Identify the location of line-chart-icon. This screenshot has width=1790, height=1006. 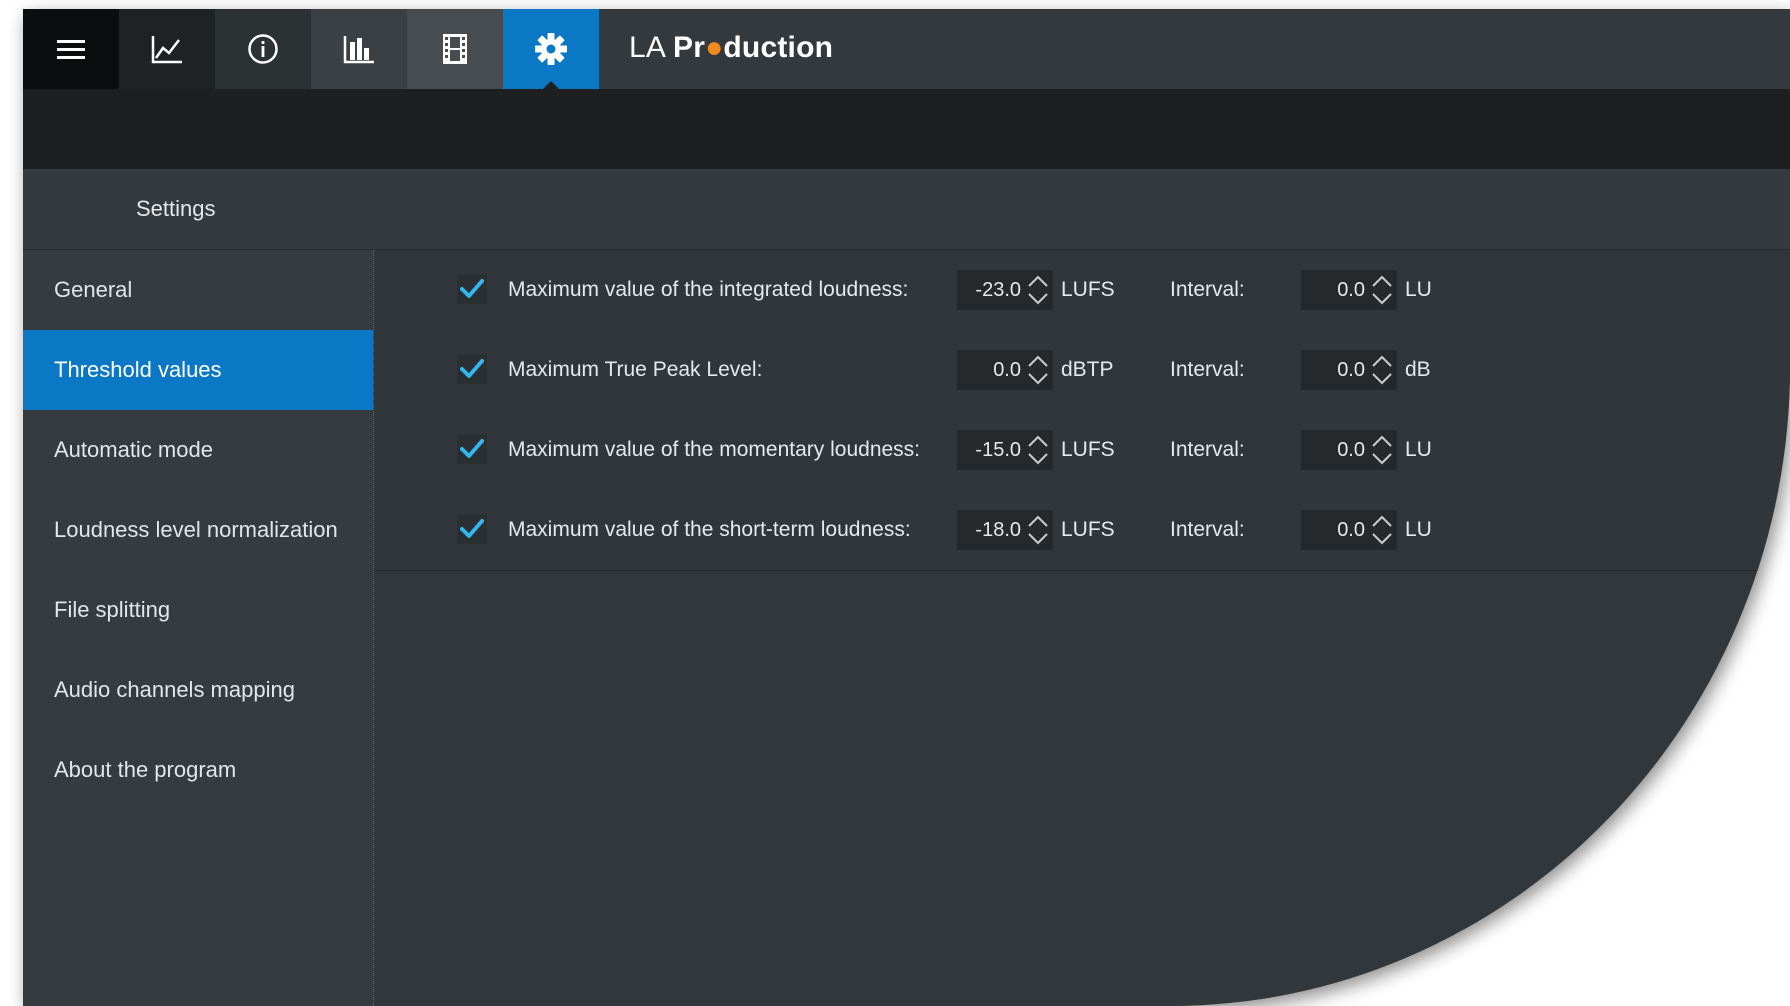
(167, 49).